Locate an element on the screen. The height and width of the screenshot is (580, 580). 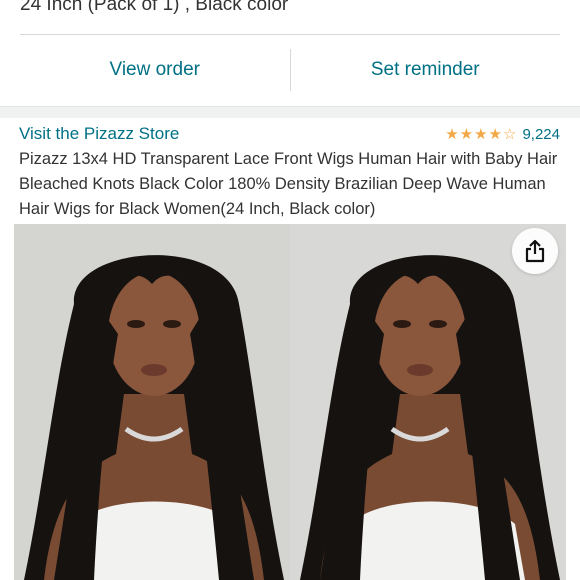
store-link: Visit the Pizazz Store is located at coordinates (99, 134).